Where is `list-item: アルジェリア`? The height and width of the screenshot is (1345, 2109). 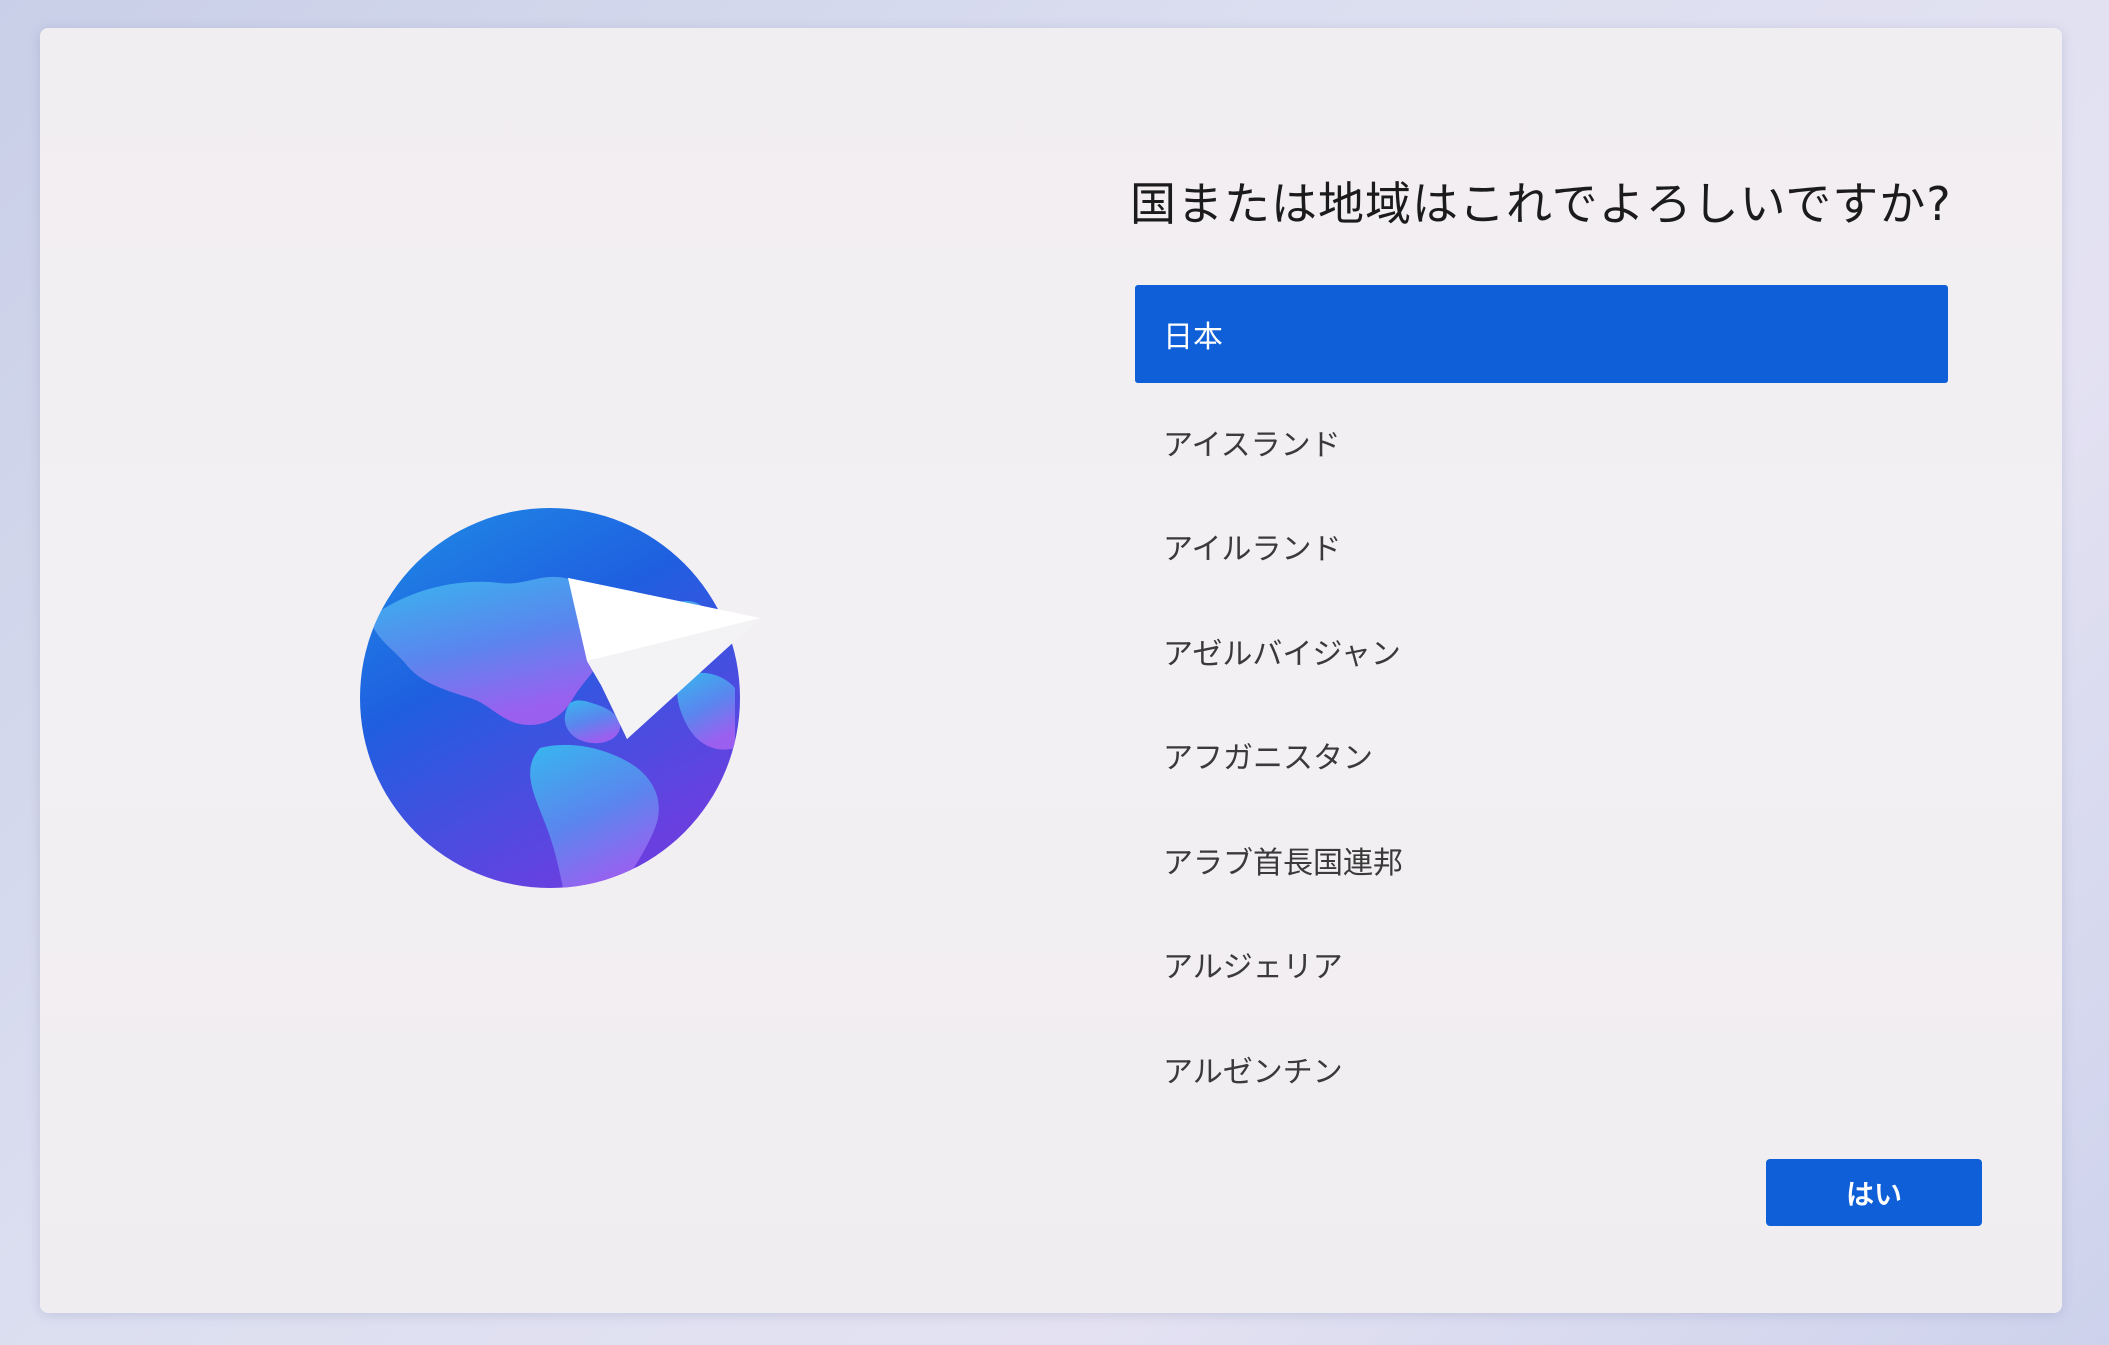
list-item: アルジェリア is located at coordinates (1541, 964).